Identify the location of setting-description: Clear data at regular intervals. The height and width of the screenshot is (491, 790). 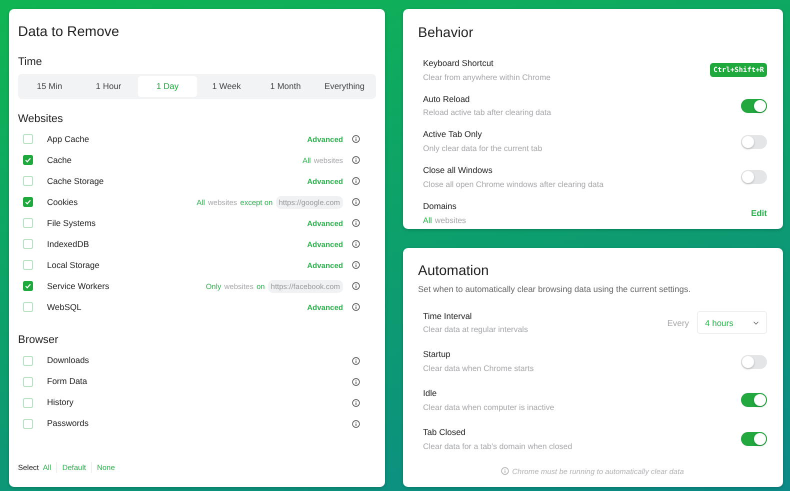
(475, 330).